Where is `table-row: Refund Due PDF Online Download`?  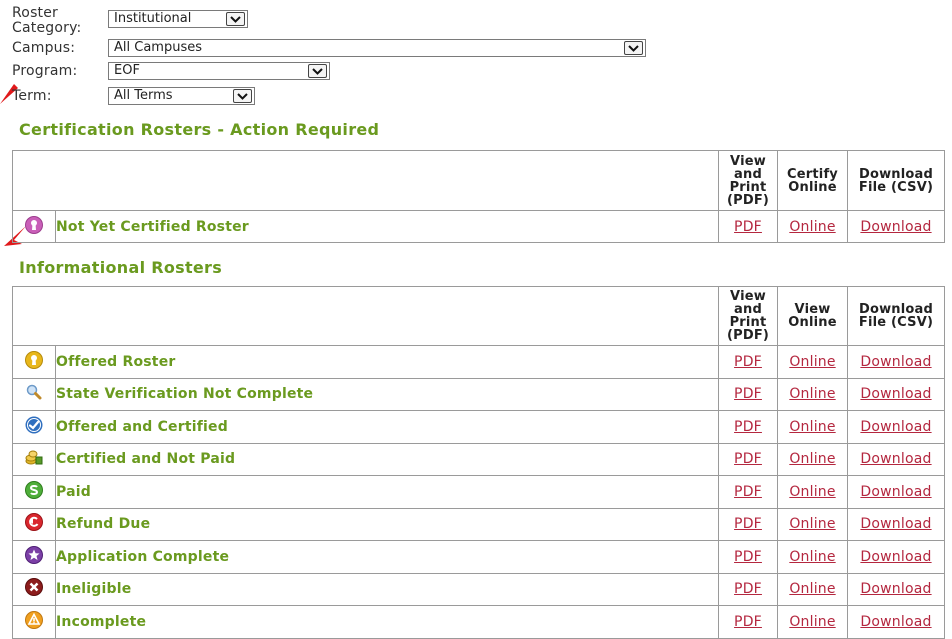
table-row: Refund Due PDF Online Download is located at coordinates (478, 524).